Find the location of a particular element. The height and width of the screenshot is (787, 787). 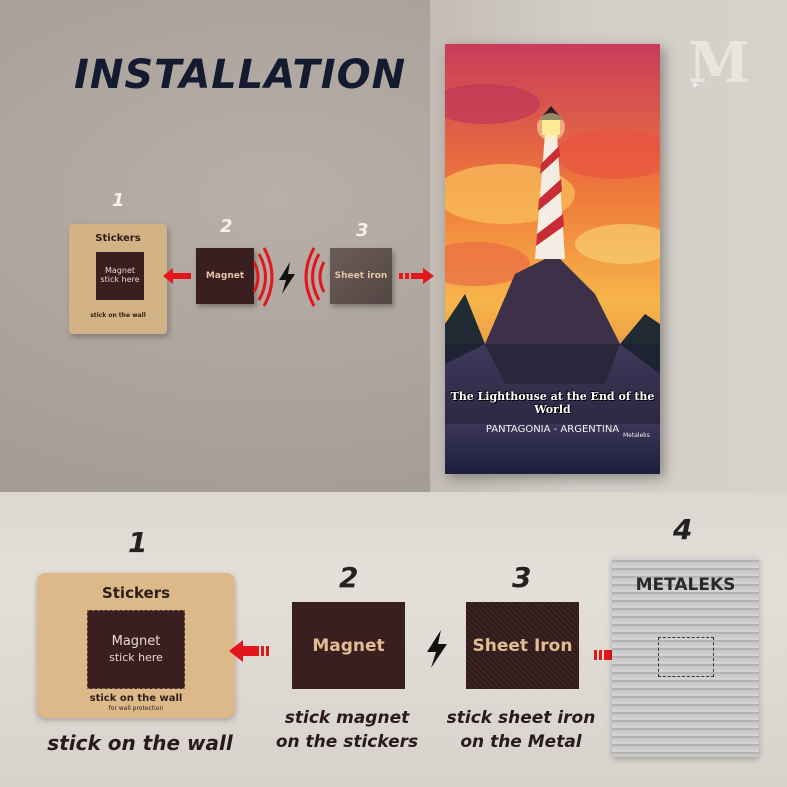

top-magnet-block: Magnet is located at coordinates (225, 276).